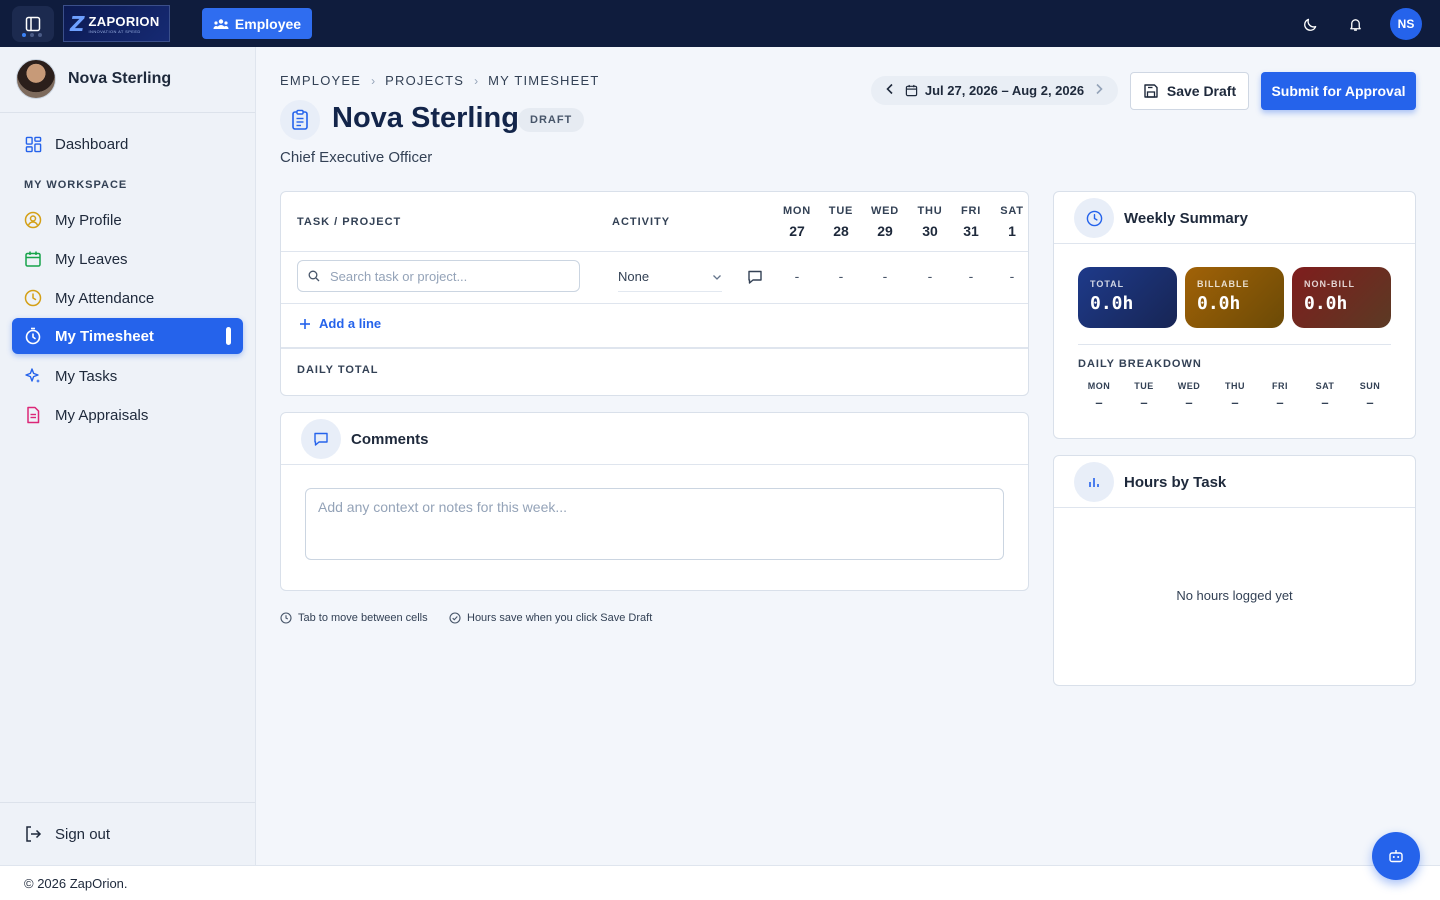 The height and width of the screenshot is (900, 1440). What do you see at coordinates (971, 231) in the screenshot?
I see `day-date: 31` at bounding box center [971, 231].